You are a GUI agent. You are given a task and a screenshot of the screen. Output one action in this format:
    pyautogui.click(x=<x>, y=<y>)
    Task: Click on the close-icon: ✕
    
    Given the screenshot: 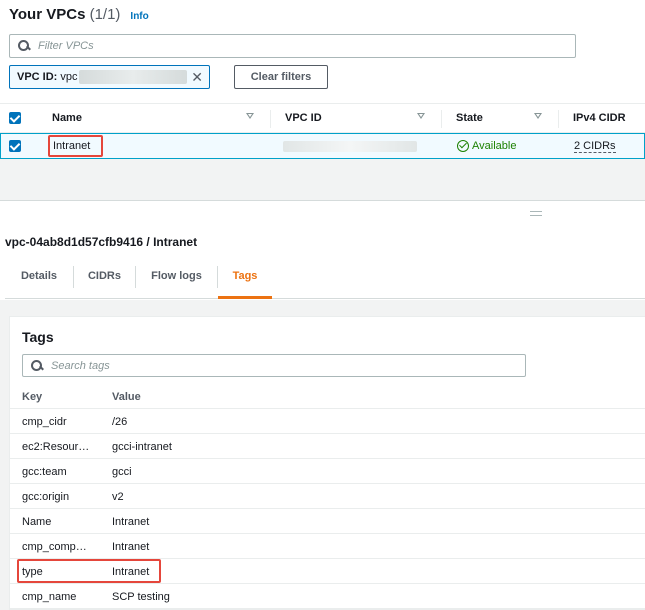 What is the action you would take?
    pyautogui.click(x=197, y=77)
    